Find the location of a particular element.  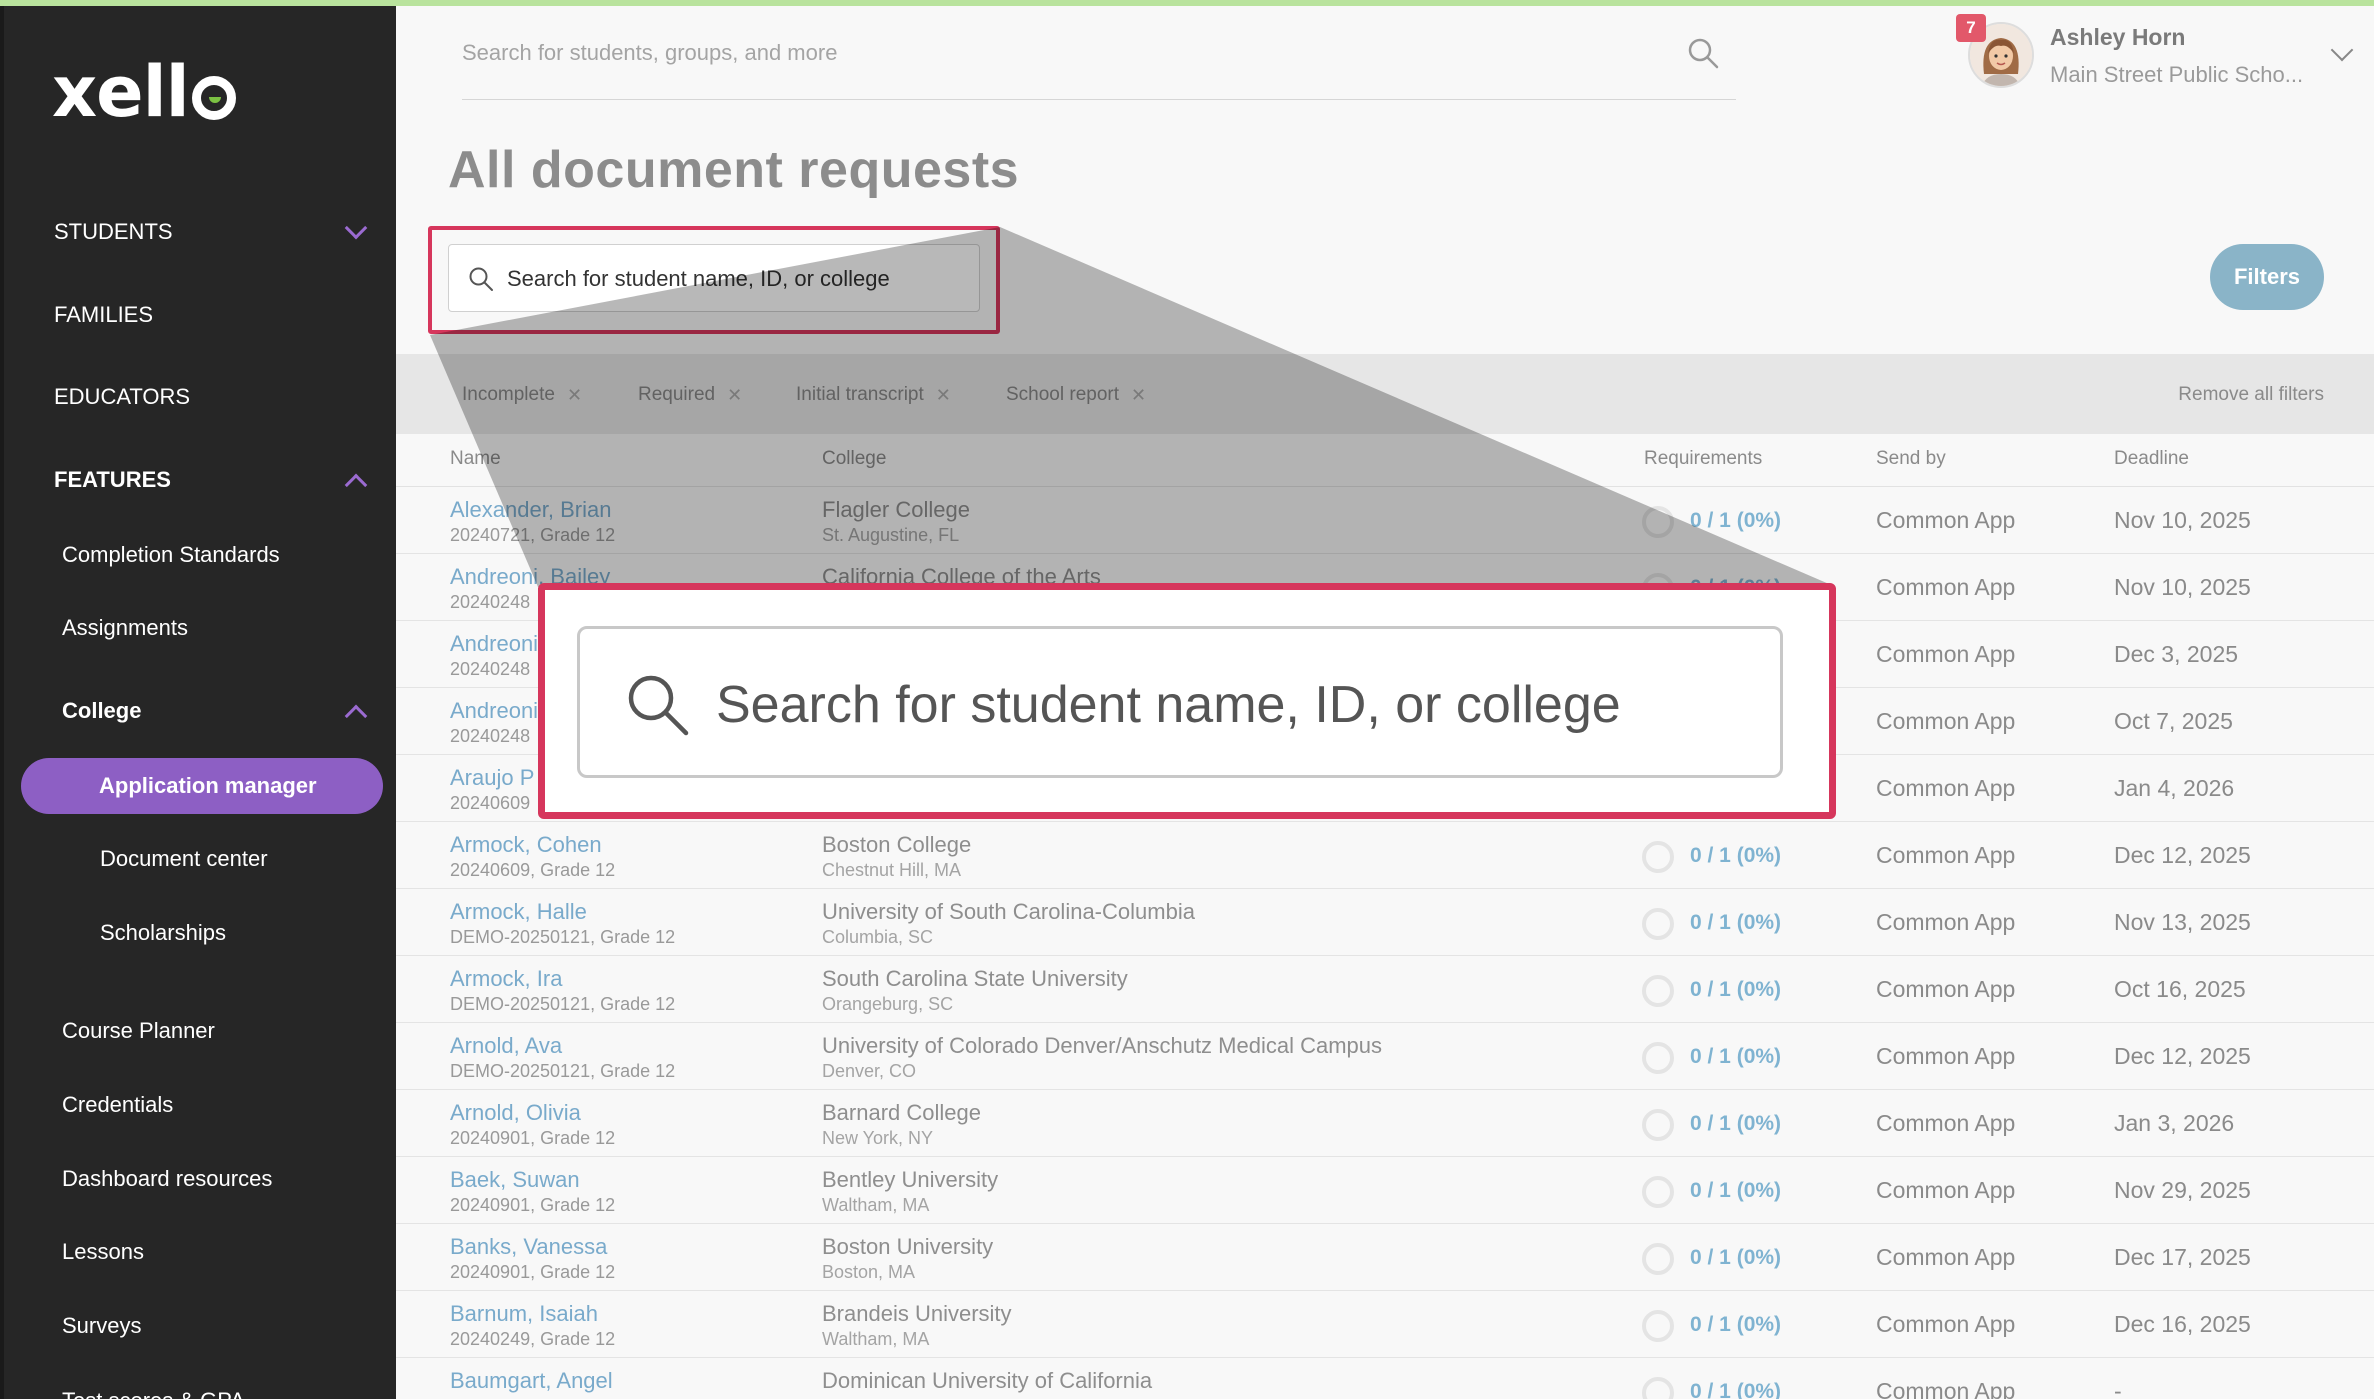

column-header-deadline: Deadline is located at coordinates (2151, 459).